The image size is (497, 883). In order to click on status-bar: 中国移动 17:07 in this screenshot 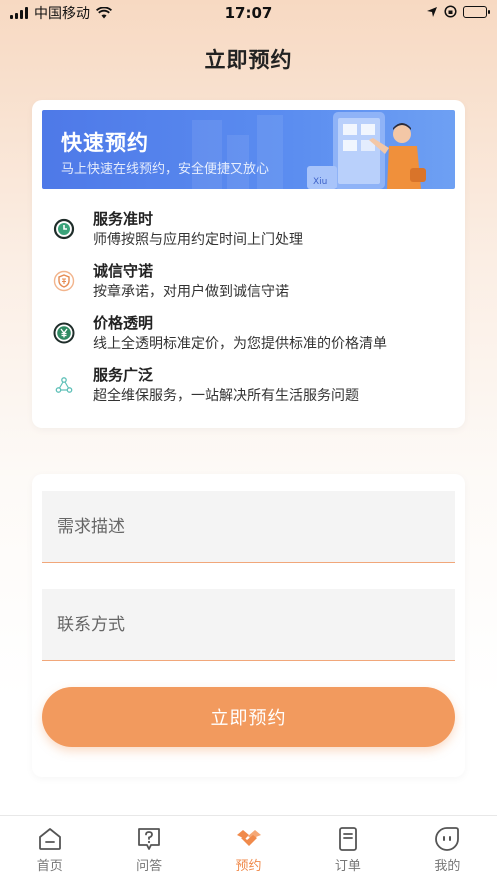, I will do `click(248, 13)`.